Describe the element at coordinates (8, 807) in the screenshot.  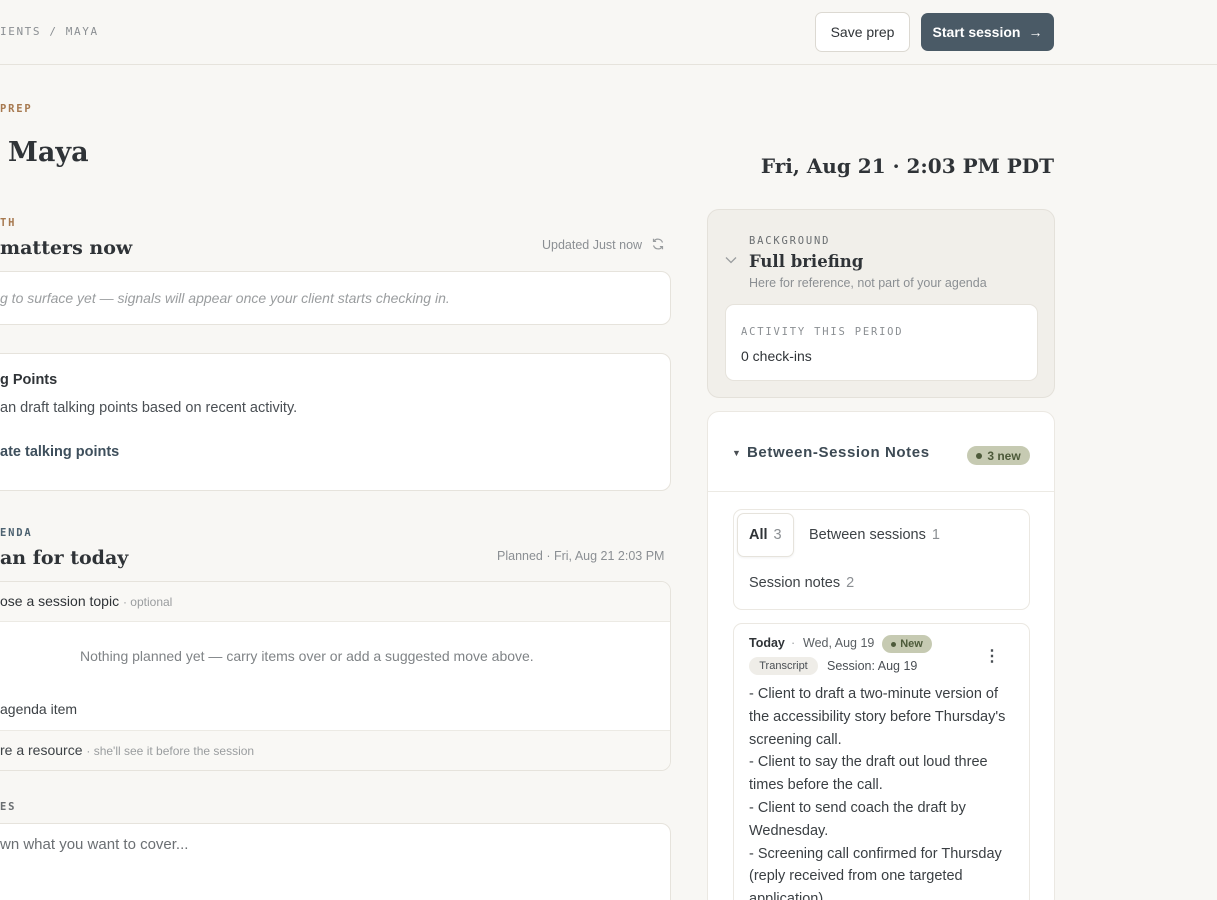
I see `notes-eyebrow: ES` at that location.